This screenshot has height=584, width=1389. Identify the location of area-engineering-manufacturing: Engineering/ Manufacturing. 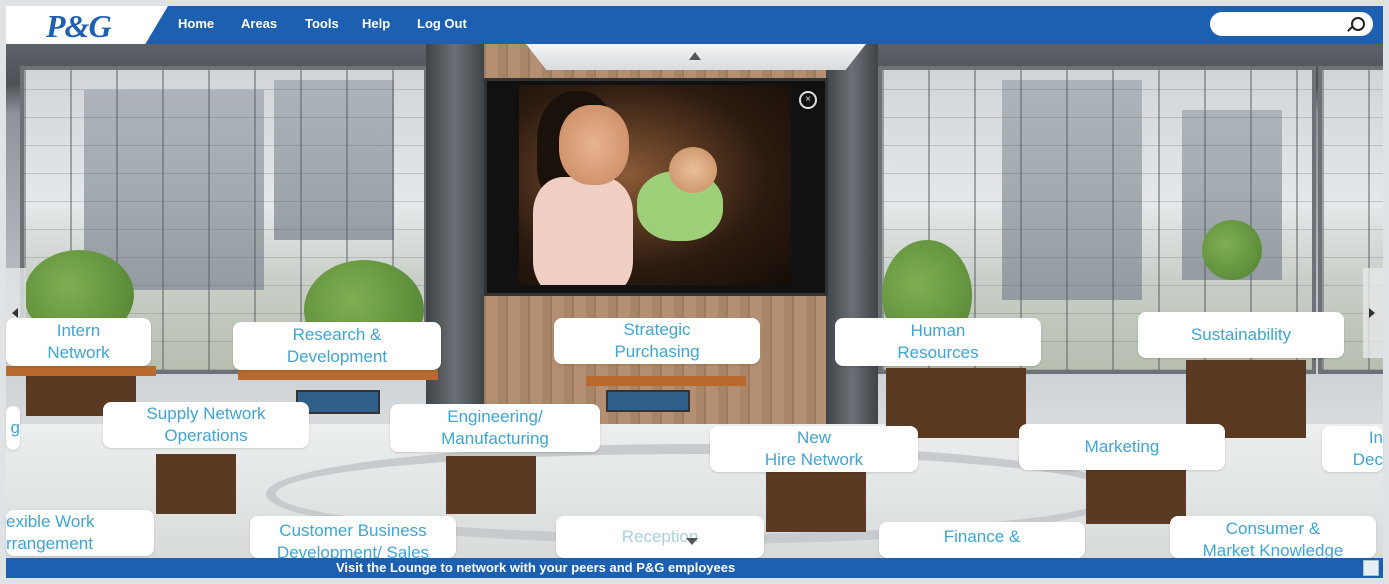
(495, 428).